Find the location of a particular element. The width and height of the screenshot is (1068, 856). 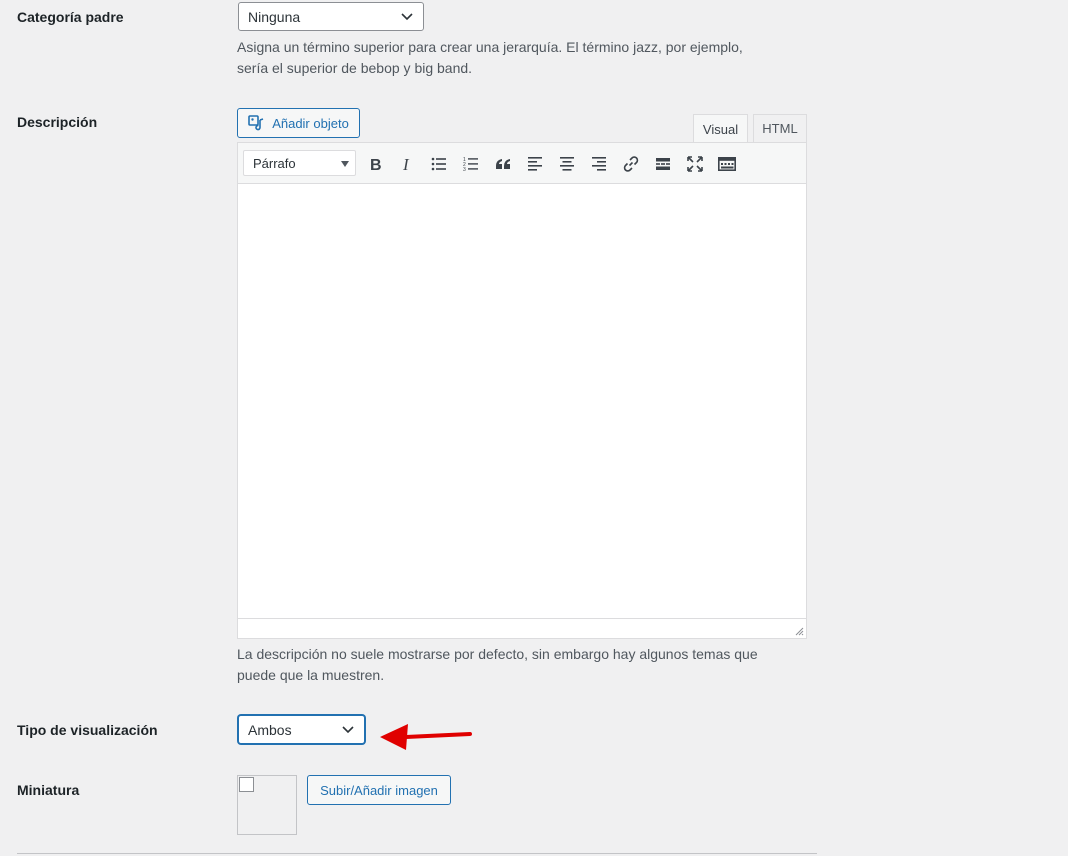

thumbnail-image is located at coordinates (267, 805).